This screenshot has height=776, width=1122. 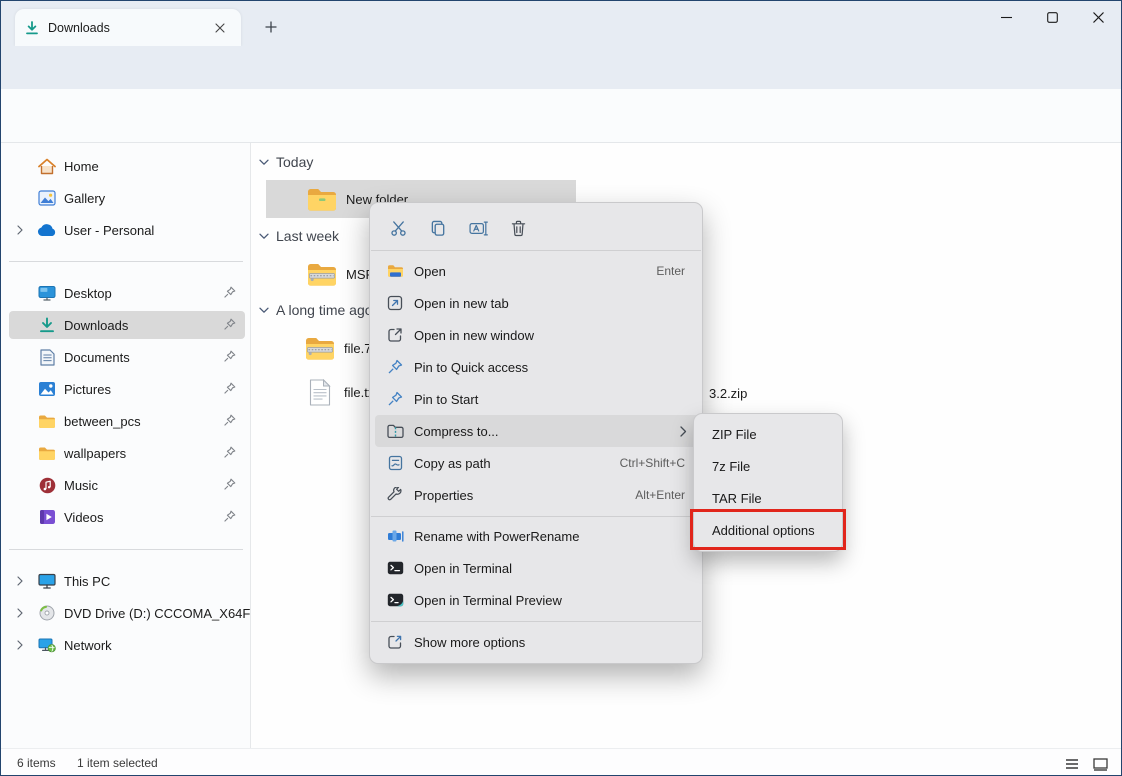 I want to click on menu-item-pin-to-start: Pin to Start, so click(x=537, y=399).